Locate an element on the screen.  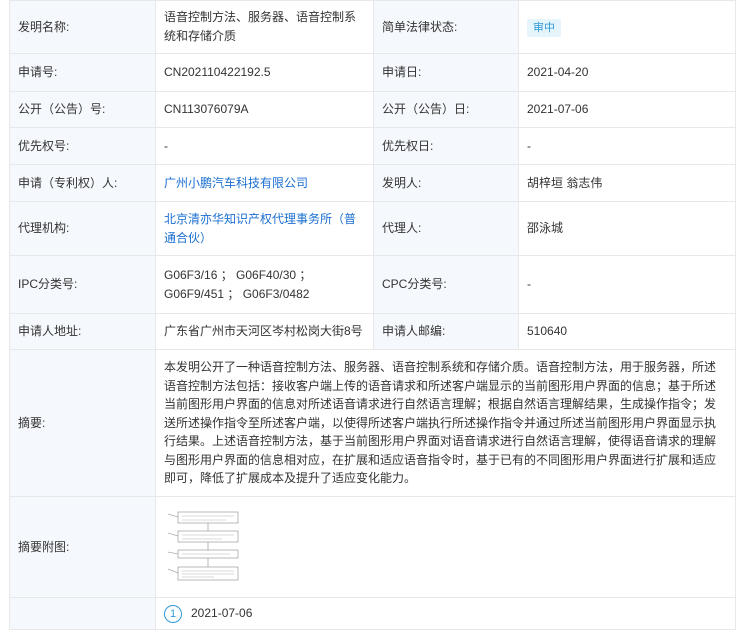
priority-number-label: 优先权号: is located at coordinates (82, 146).